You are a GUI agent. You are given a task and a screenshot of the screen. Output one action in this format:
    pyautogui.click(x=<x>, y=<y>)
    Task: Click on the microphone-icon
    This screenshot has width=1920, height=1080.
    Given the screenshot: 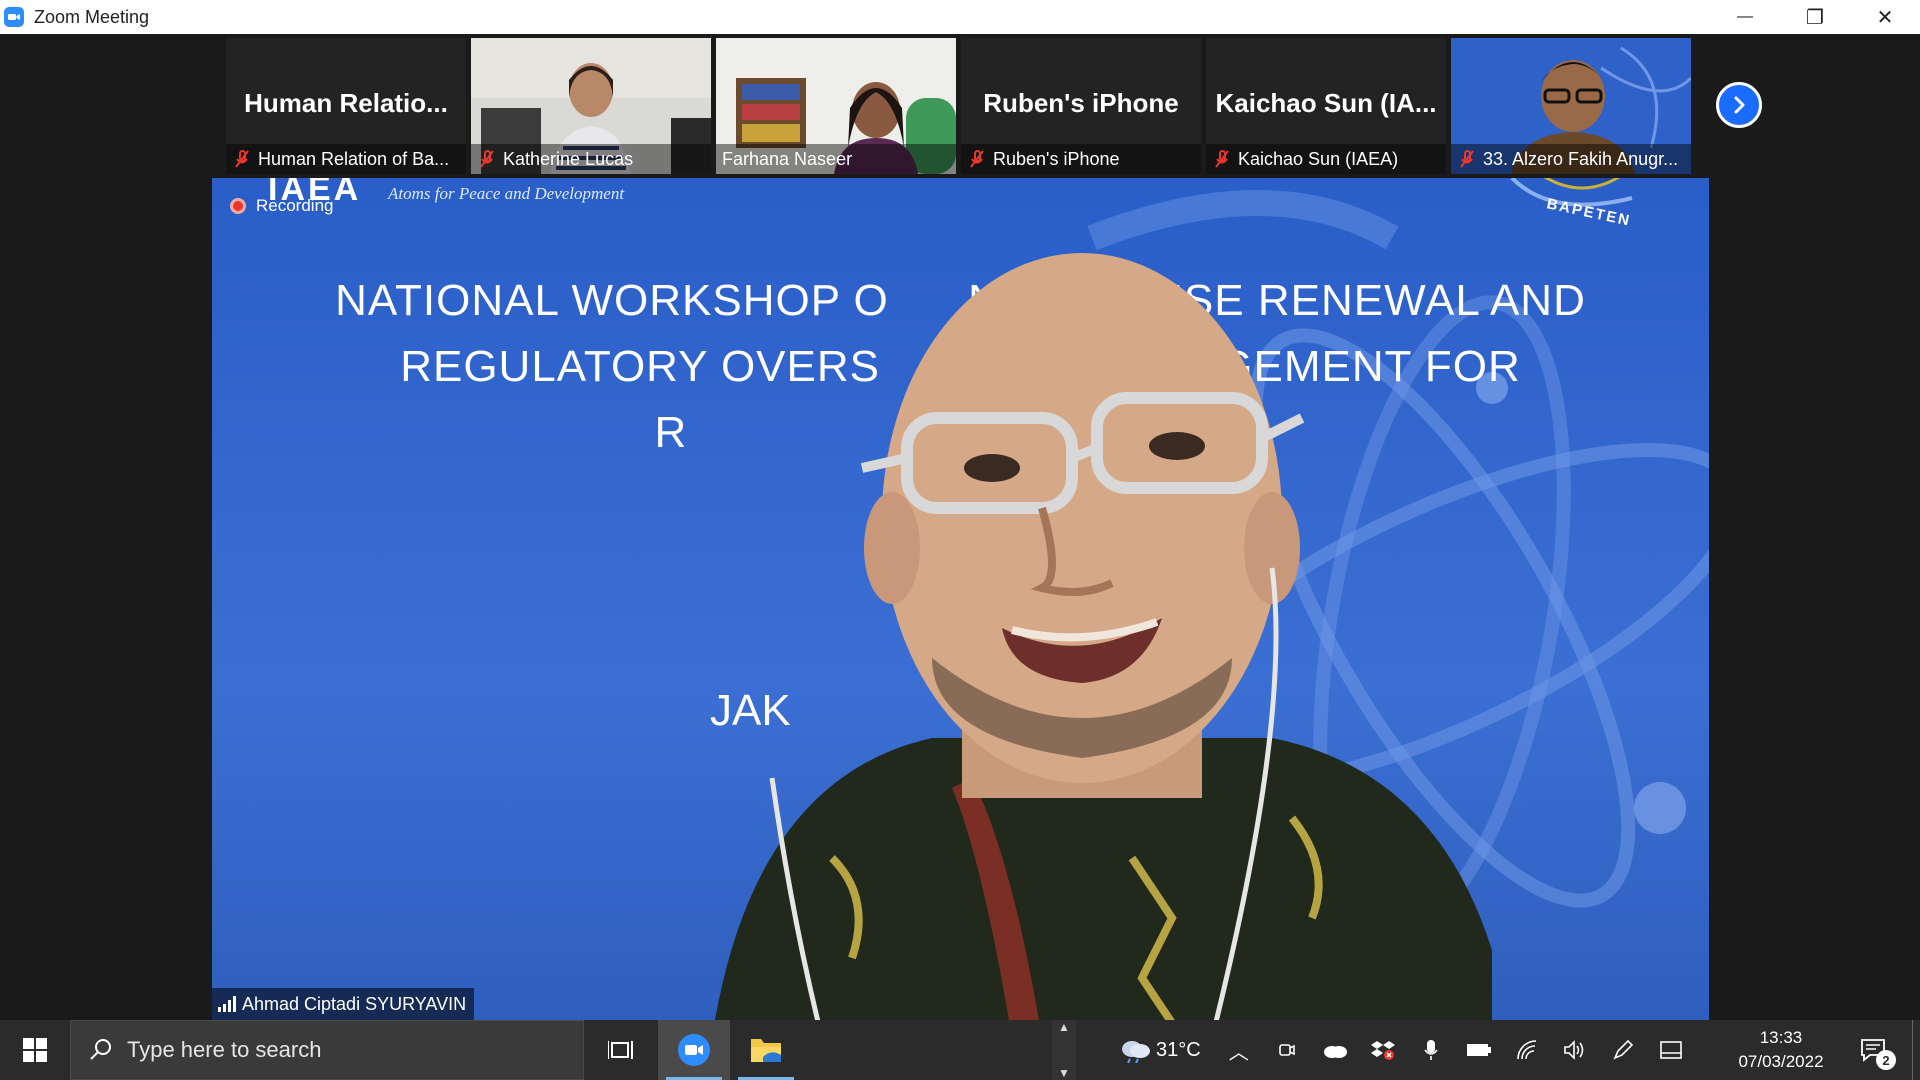 What is the action you would take?
    pyautogui.click(x=1431, y=1050)
    